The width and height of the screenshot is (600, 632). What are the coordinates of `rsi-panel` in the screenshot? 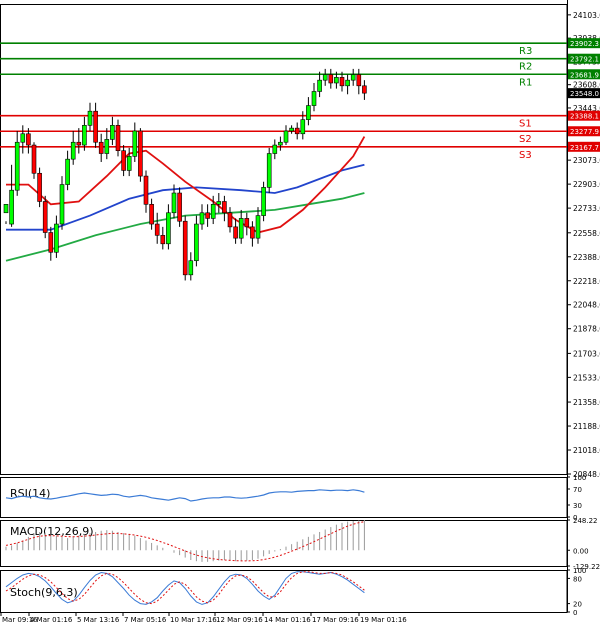 It's located at (284, 497).